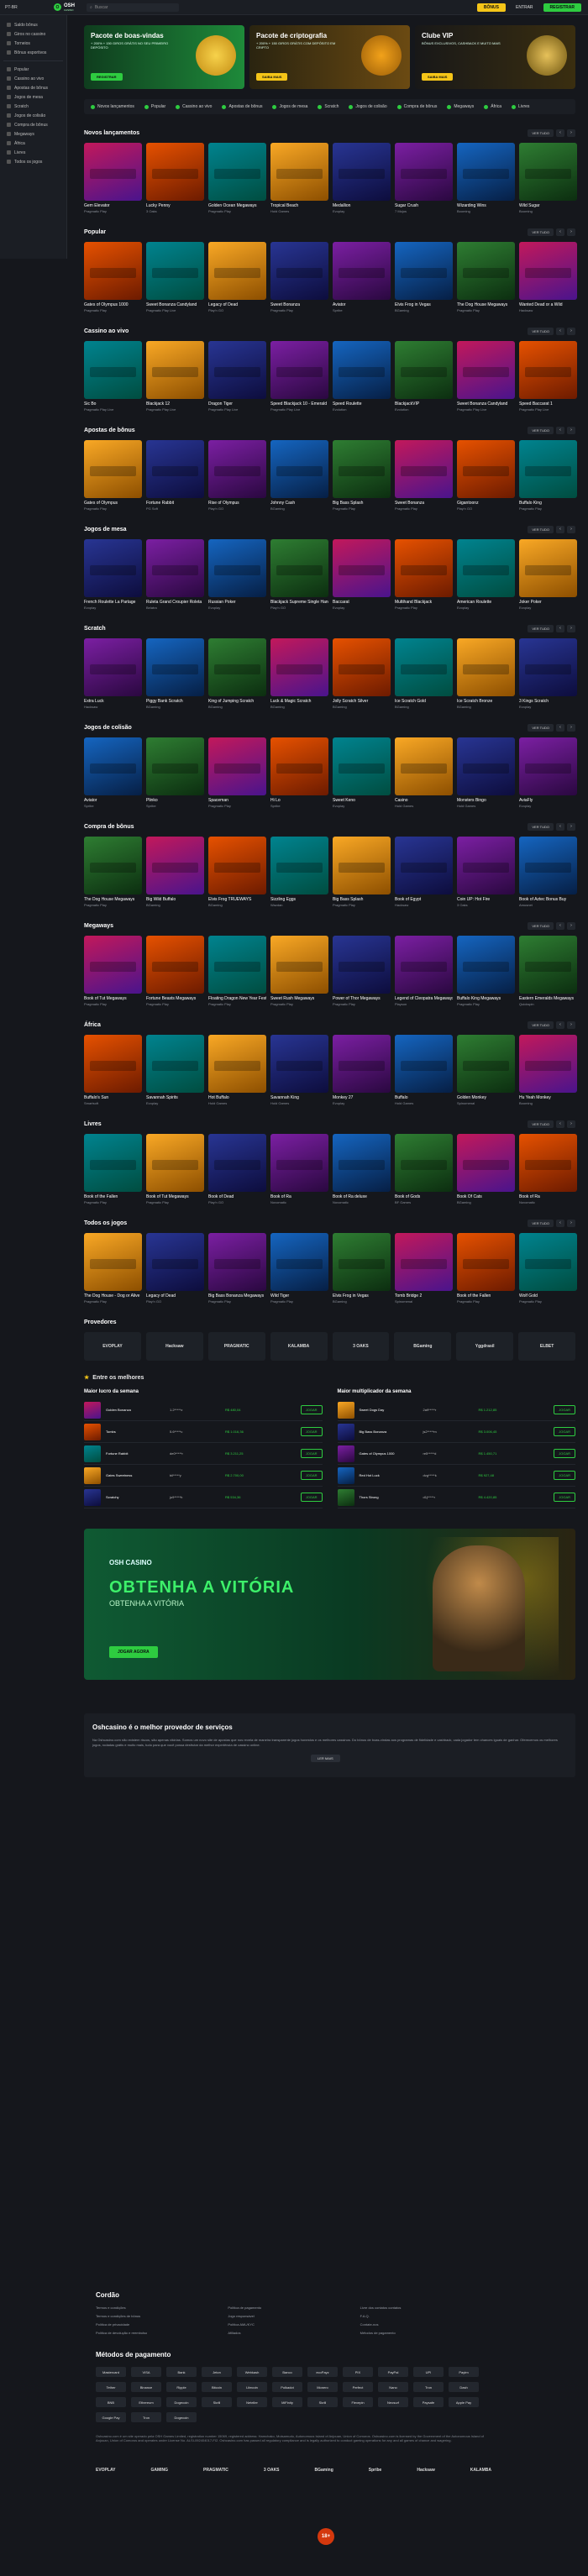 The image size is (588, 2576). Describe the element at coordinates (548, 872) in the screenshot. I see `game-tile: Book of Aztec Bonus Buy Amusnet` at that location.